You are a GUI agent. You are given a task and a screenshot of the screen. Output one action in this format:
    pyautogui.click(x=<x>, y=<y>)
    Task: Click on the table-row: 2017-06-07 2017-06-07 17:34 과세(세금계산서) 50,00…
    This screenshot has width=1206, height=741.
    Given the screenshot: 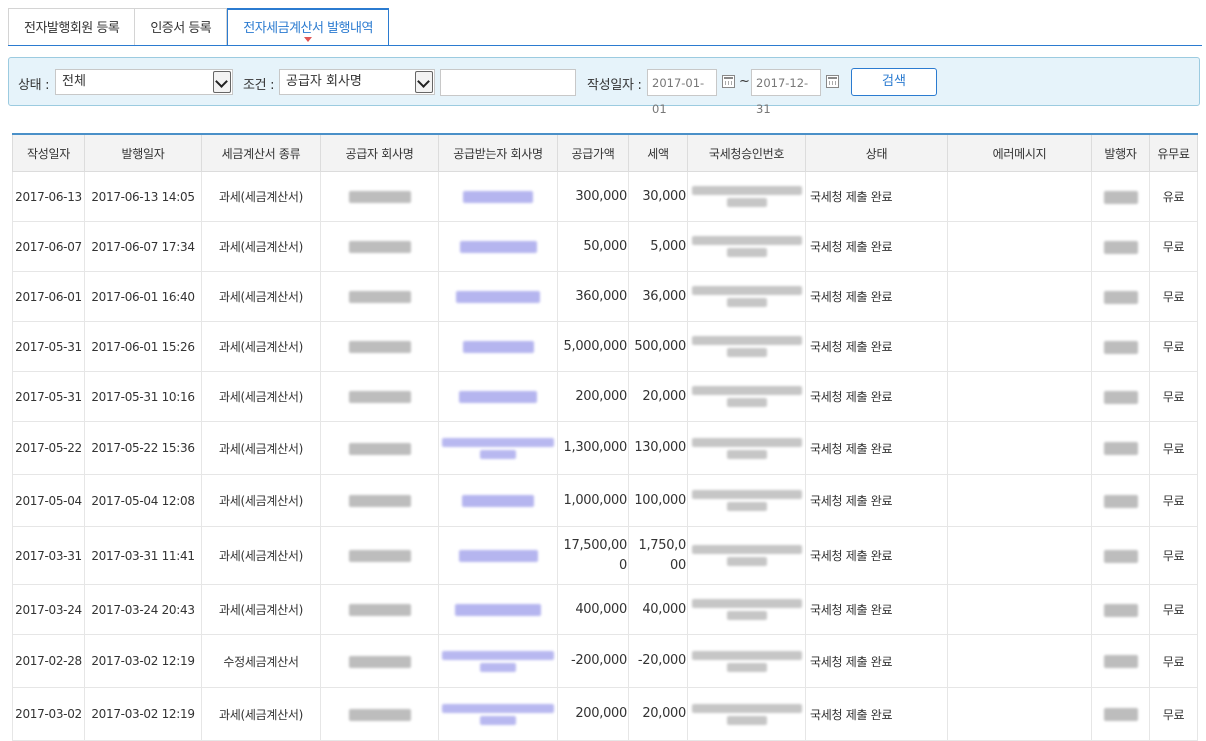 What is the action you would take?
    pyautogui.click(x=605, y=246)
    